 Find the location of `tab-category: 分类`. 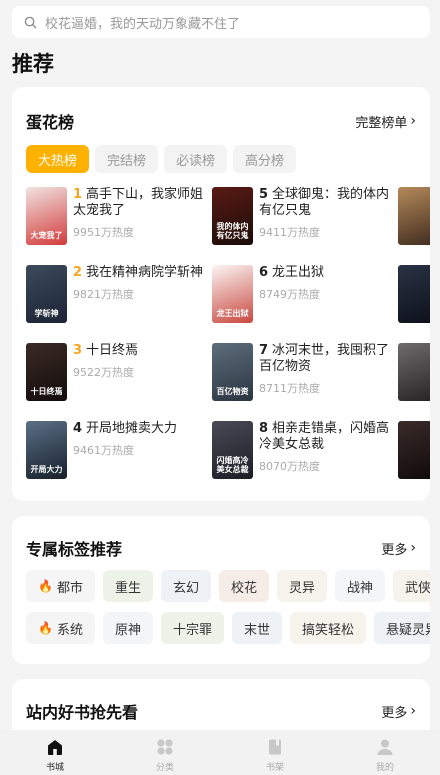

tab-category: 分类 is located at coordinates (165, 752).